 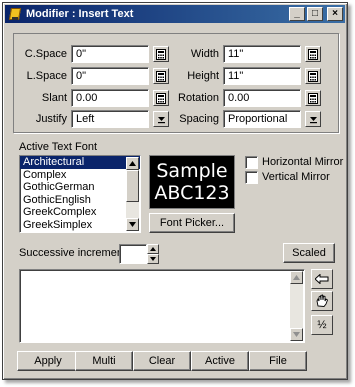 What do you see at coordinates (251, 162) in the screenshot?
I see `horizontal-mirror-checkbox` at bounding box center [251, 162].